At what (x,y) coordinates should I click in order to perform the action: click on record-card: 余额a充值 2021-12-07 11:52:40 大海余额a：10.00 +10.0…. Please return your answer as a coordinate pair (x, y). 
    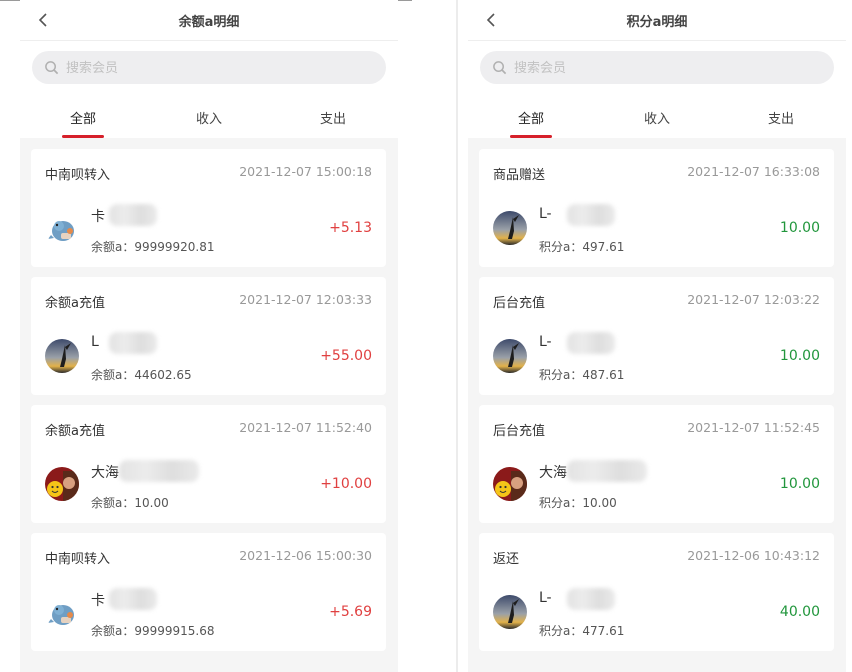
    Looking at the image, I should click on (208, 464).